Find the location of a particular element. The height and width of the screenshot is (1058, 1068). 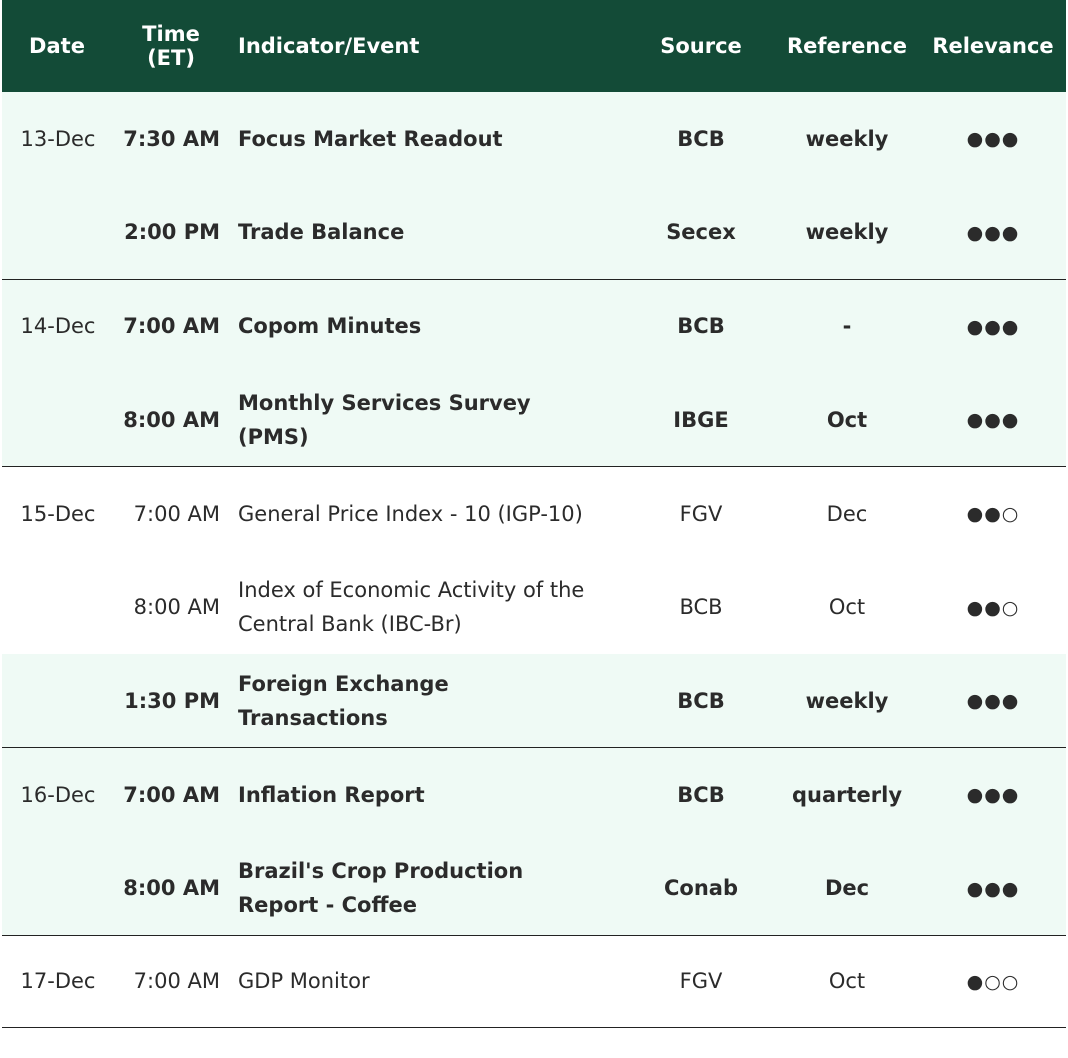

table-row: 17-Dec 7:00 AM GDP Monitor FGV Oct ●○○ is located at coordinates (534, 981).